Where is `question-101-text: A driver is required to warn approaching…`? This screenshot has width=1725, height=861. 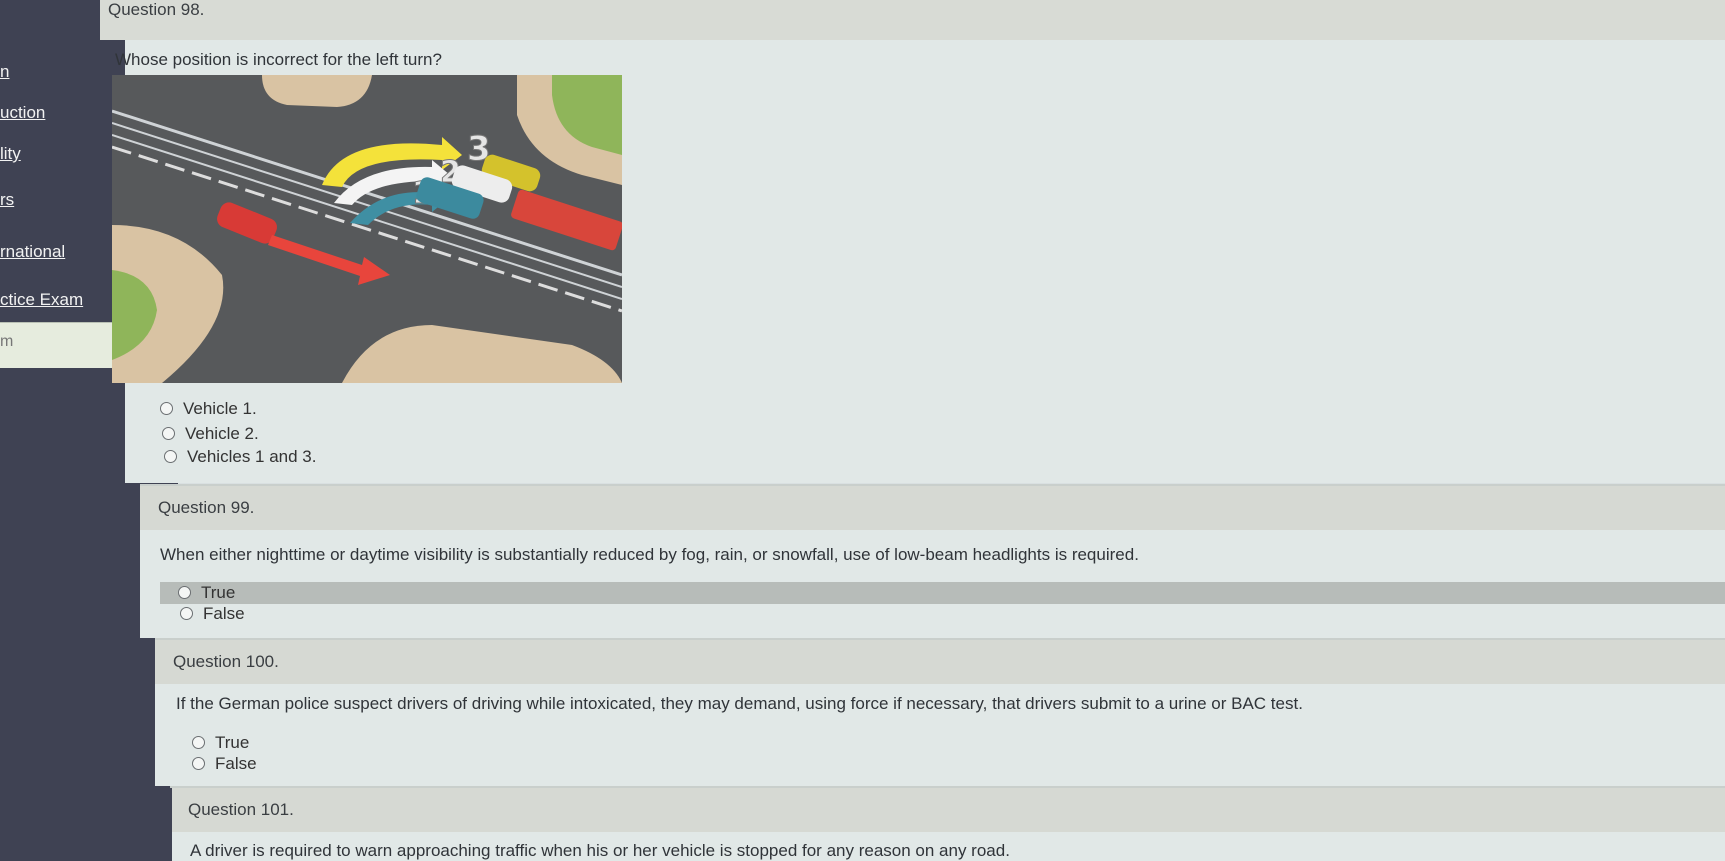 question-101-text: A driver is required to warn approaching… is located at coordinates (600, 850).